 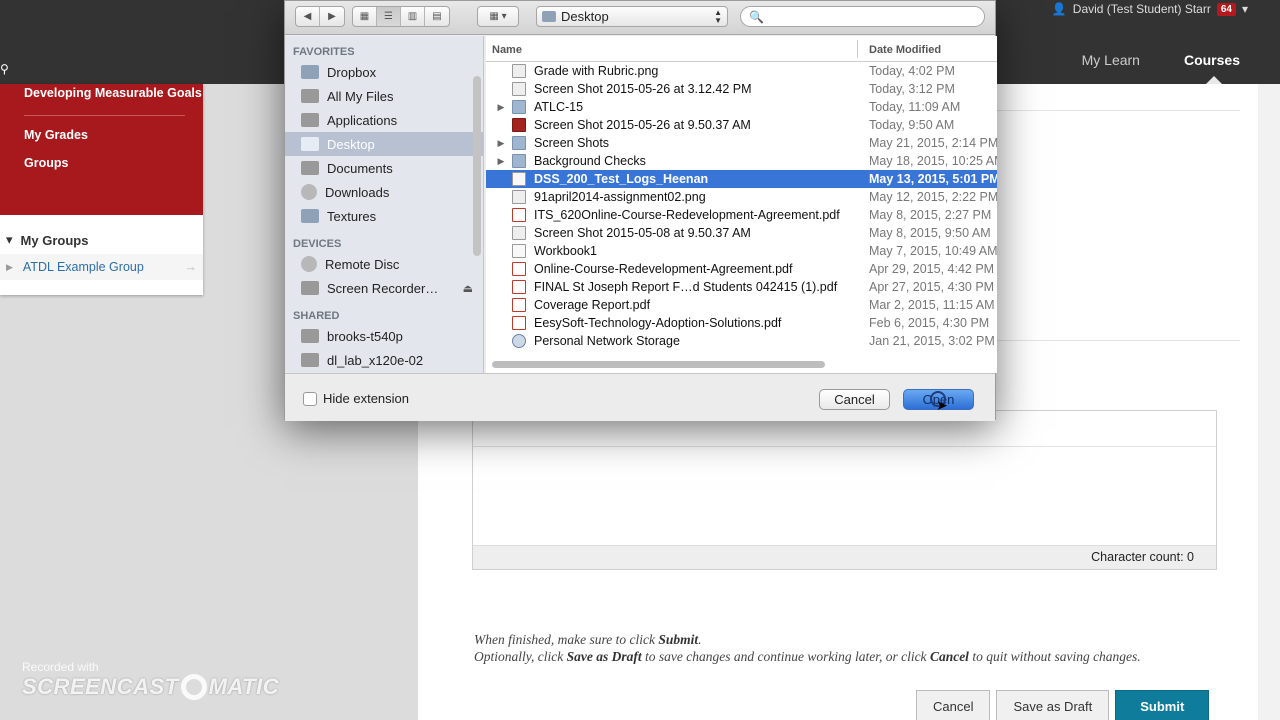 I want to click on applications-icon, so click(x=310, y=120).